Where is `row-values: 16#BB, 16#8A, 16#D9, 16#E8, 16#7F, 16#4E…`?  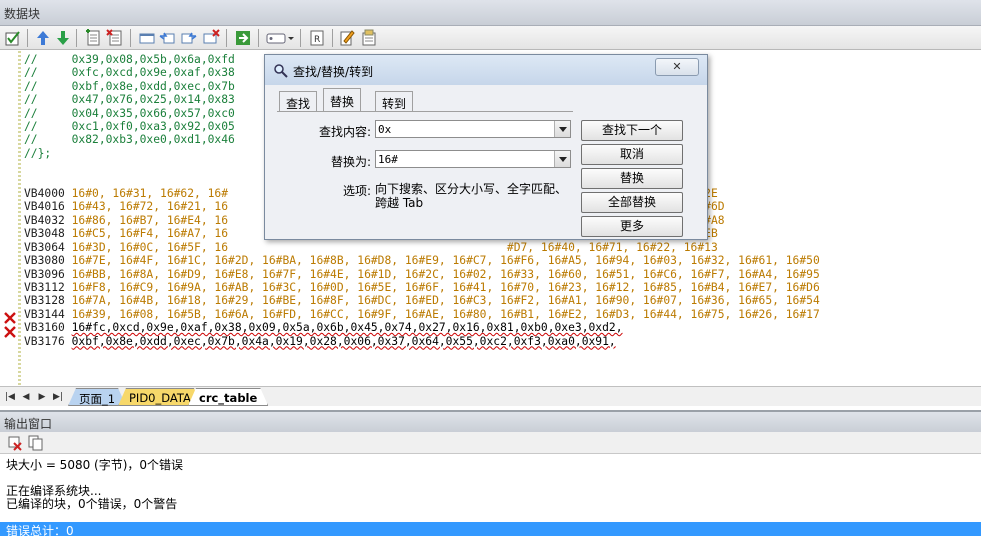 row-values: 16#BB, 16#8A, 16#D9, 16#E8, 16#7F, 16#4E… is located at coordinates (445, 274).